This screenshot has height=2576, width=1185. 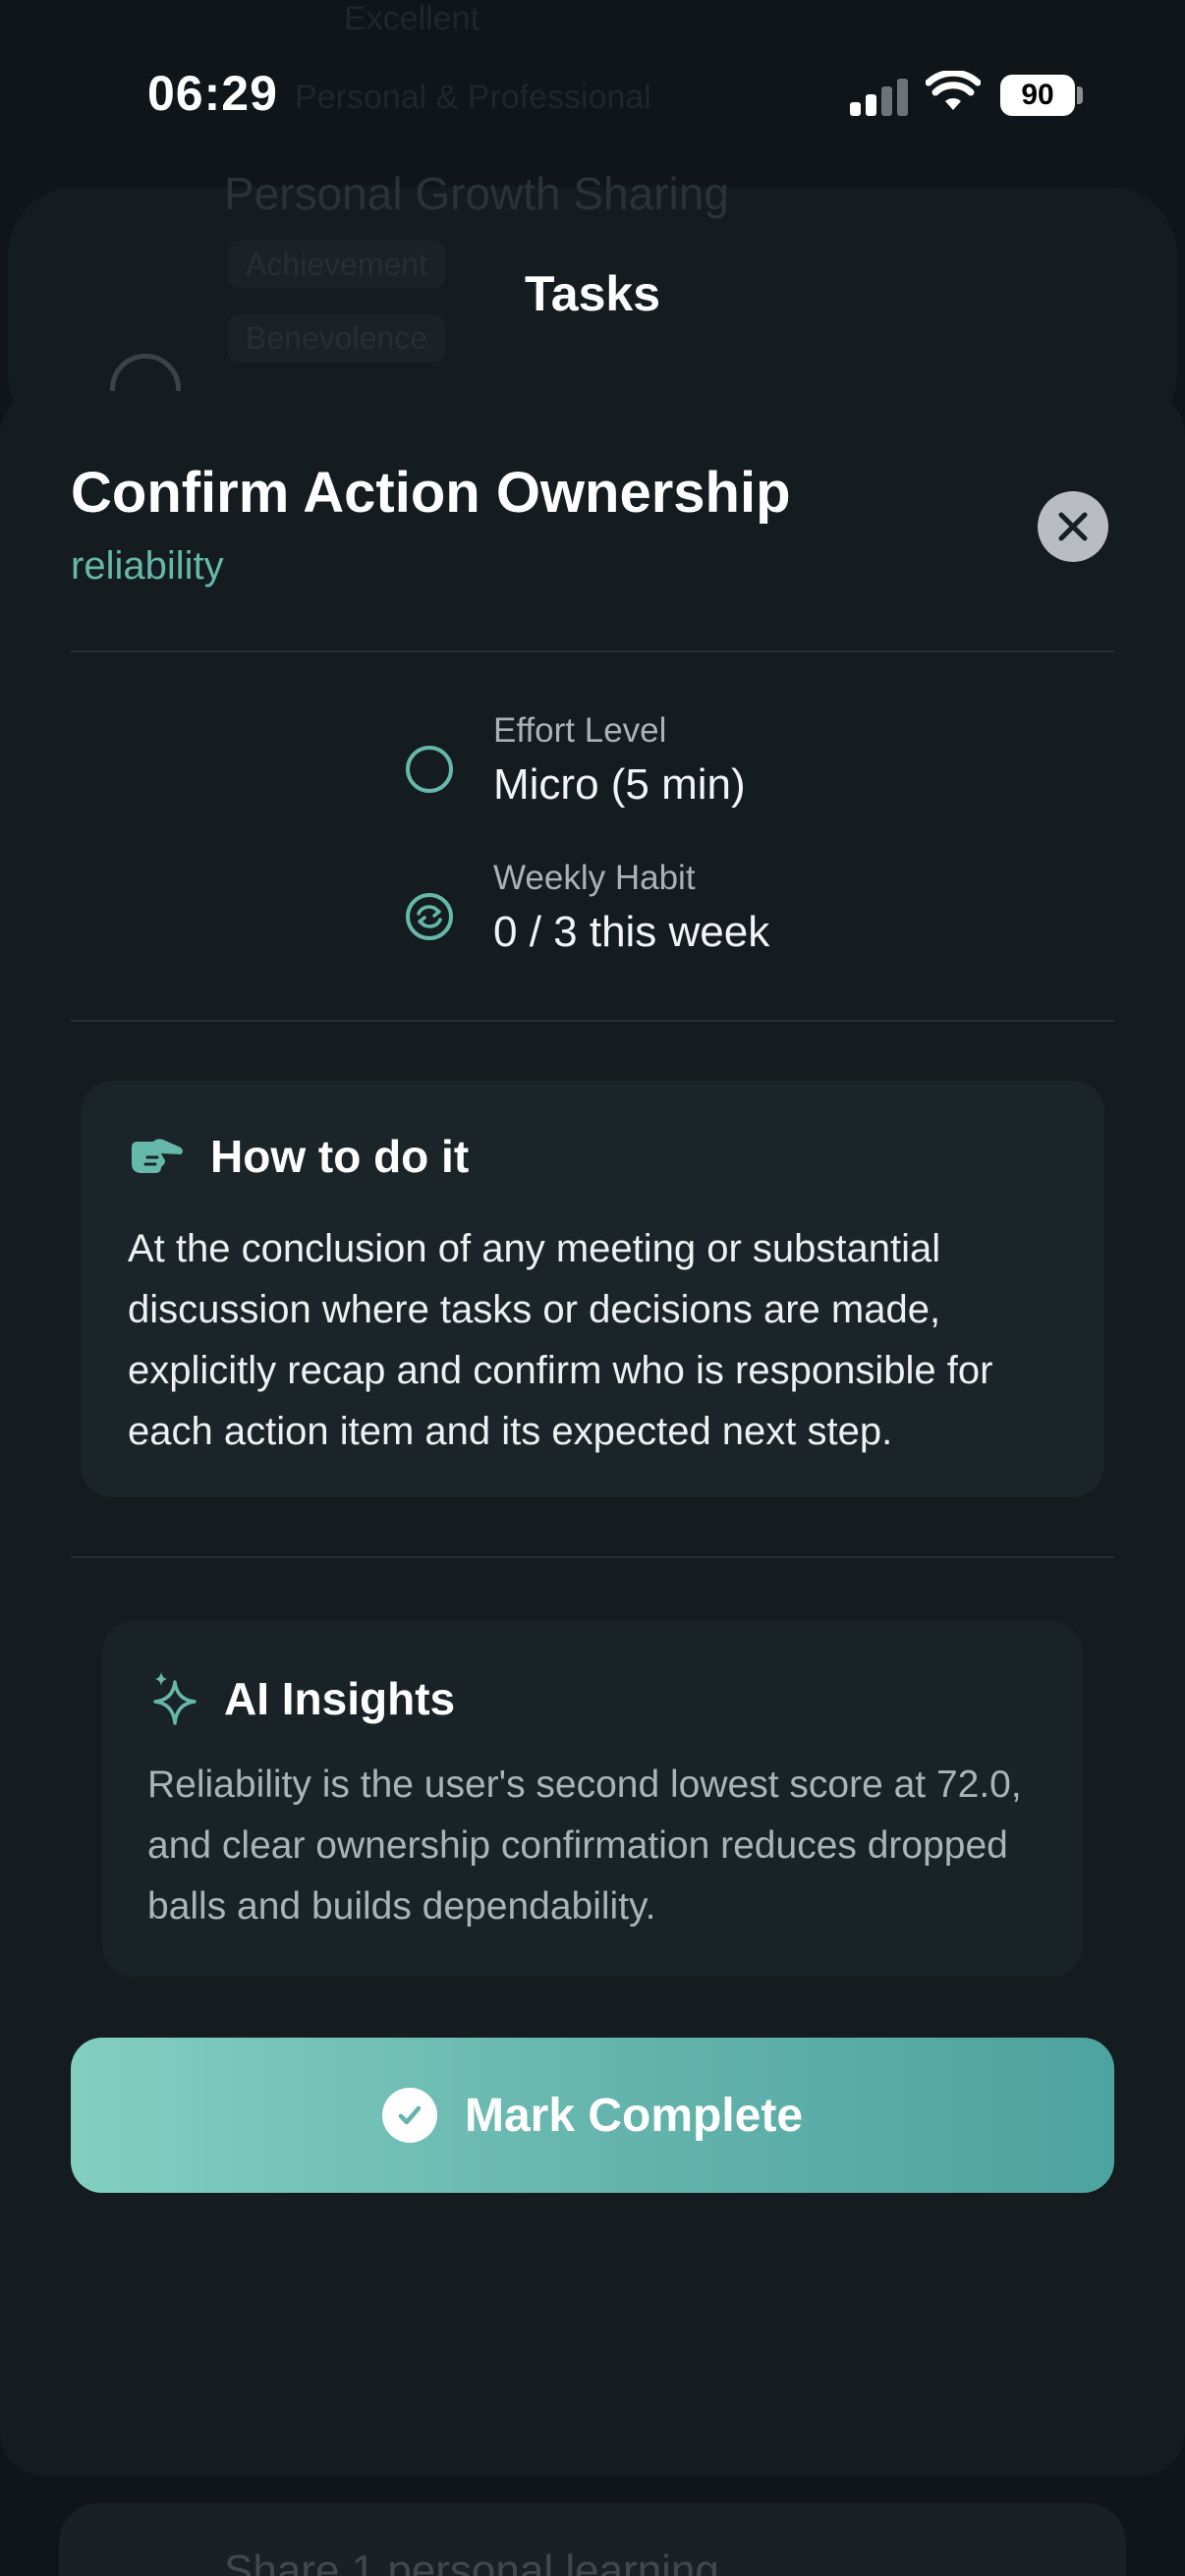 What do you see at coordinates (634, 2115) in the screenshot?
I see `mark-complete-label: Mark Complete` at bounding box center [634, 2115].